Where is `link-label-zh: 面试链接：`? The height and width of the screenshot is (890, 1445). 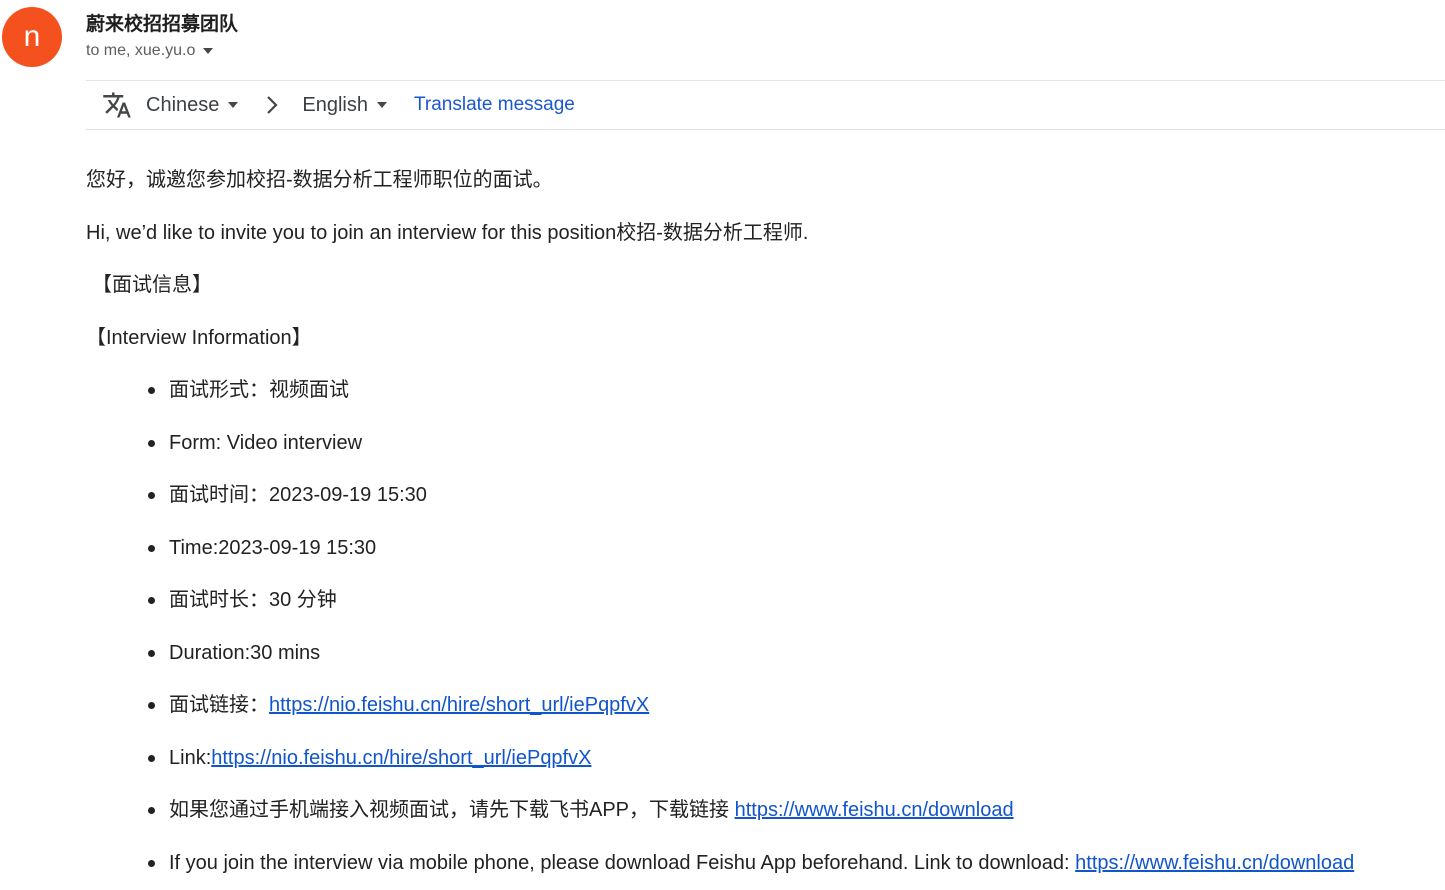 link-label-zh: 面试链接： is located at coordinates (219, 705).